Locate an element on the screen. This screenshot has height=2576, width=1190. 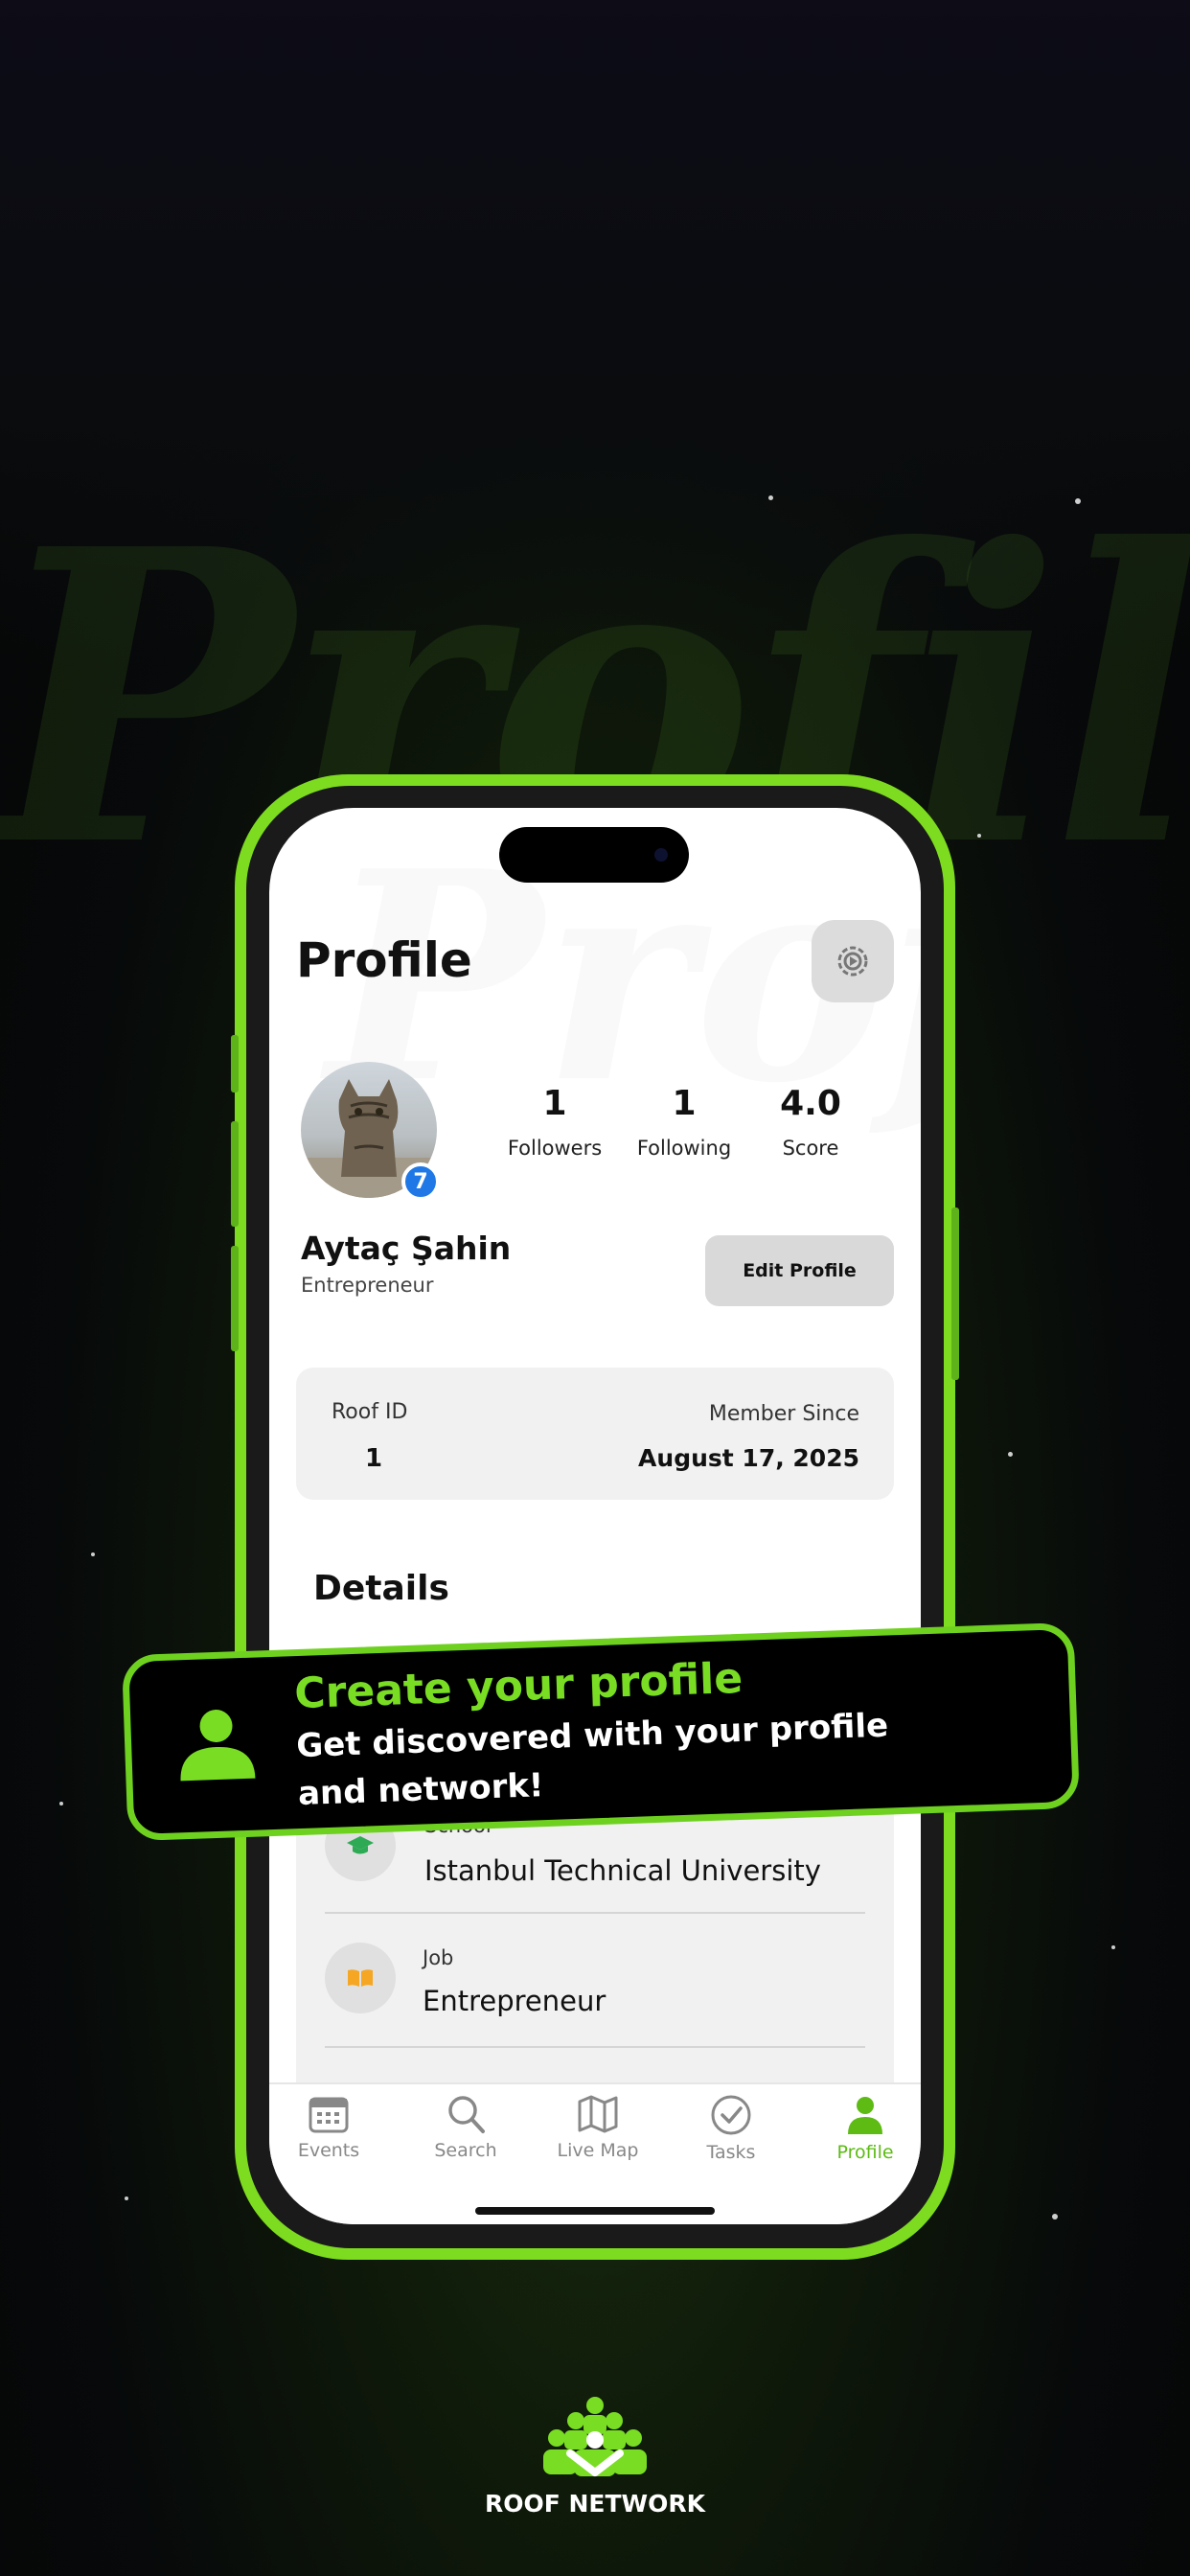
roof-id-label: Roof ID is located at coordinates (370, 1412).